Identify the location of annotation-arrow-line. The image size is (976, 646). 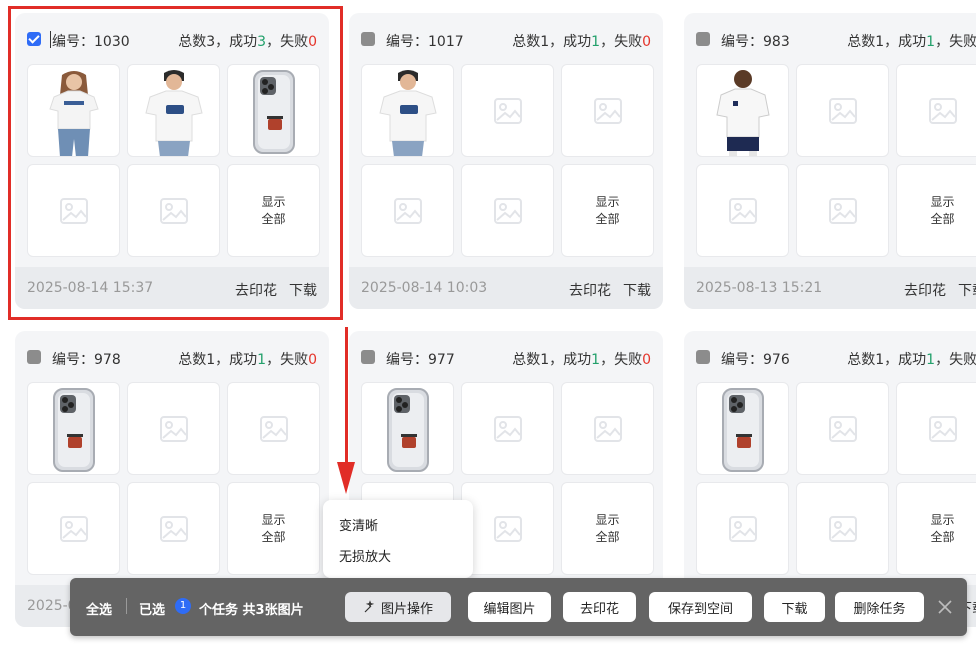
(346, 397).